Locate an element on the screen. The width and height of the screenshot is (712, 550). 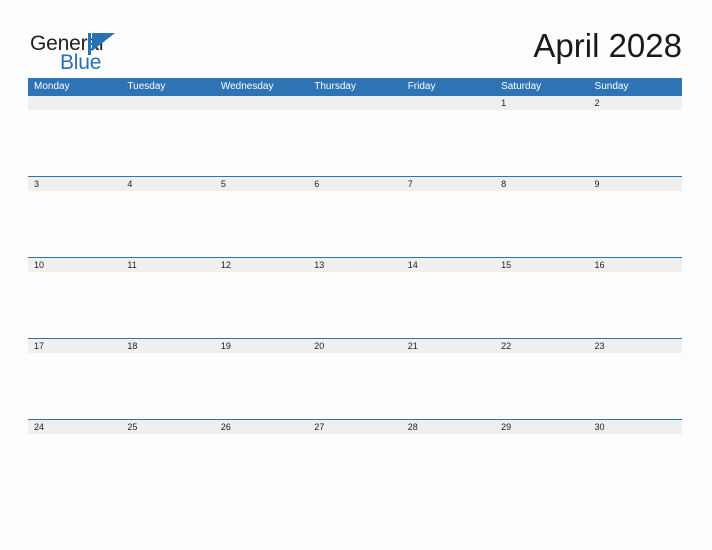
logo-text-blue: Blue is located at coordinates (81, 62).